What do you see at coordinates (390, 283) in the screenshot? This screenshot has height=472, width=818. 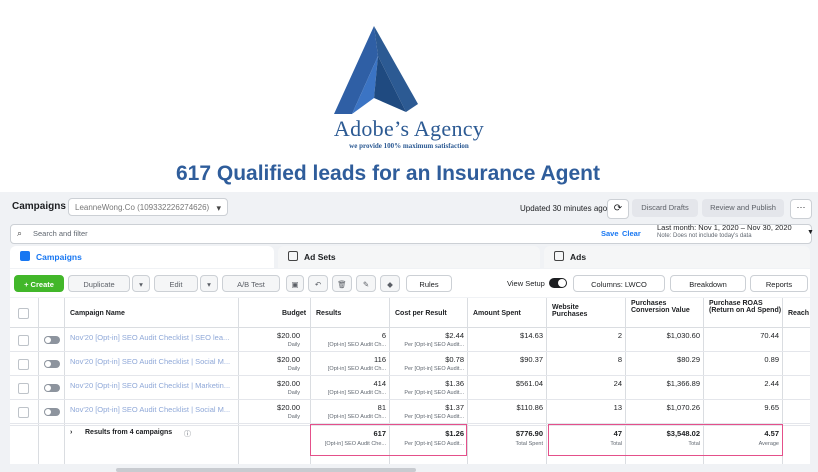 I see `tag-icon: ◆` at bounding box center [390, 283].